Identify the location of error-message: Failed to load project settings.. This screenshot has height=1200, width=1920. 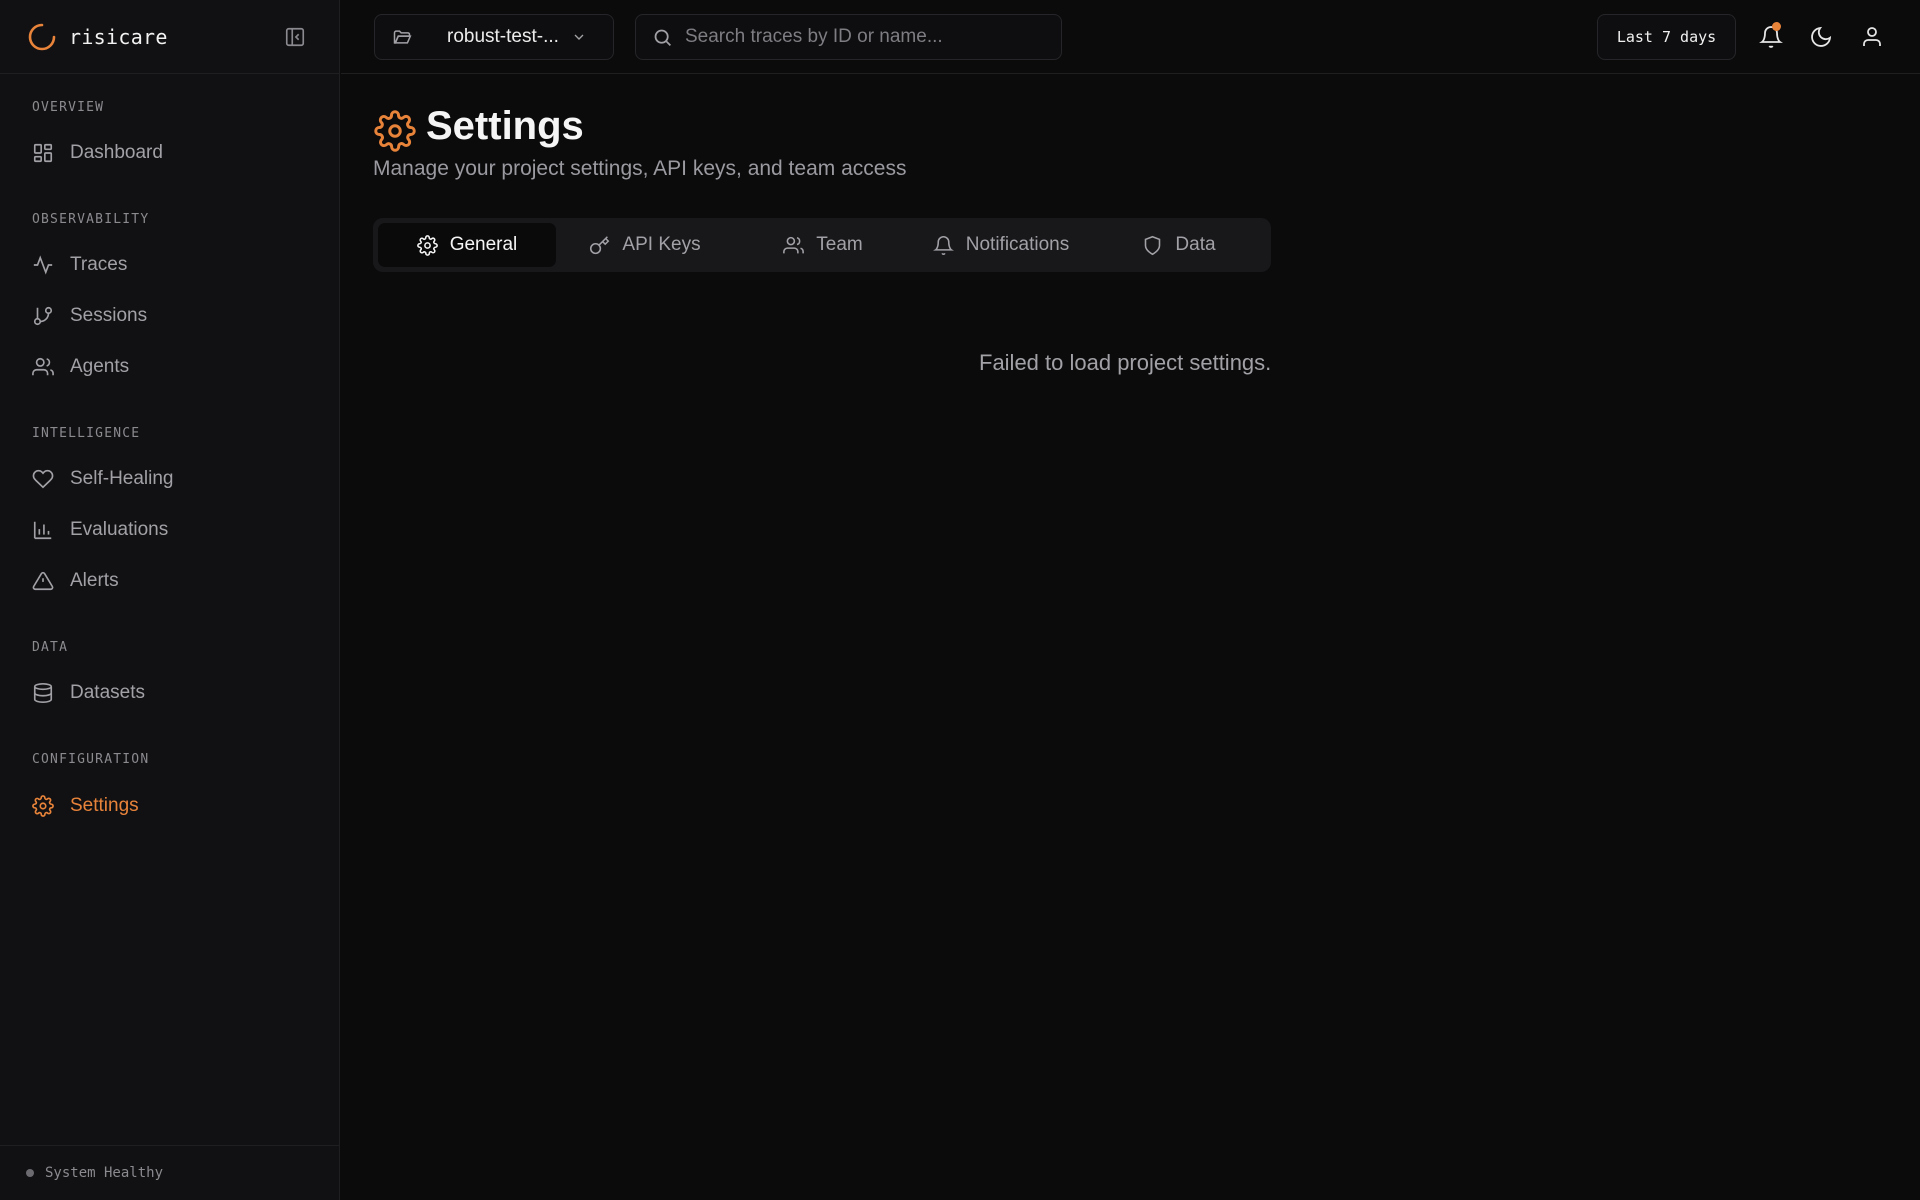
(1125, 362).